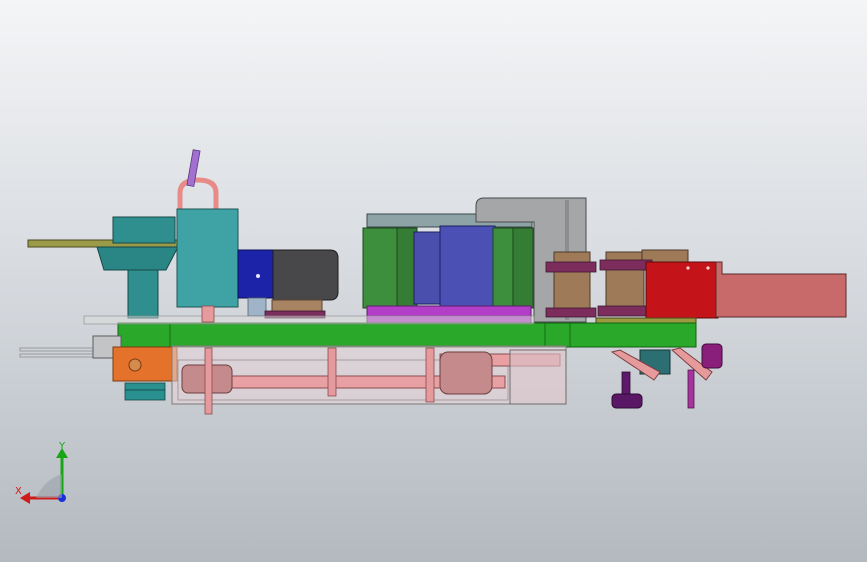  I want to click on teal-funnel-top, so click(144, 230).